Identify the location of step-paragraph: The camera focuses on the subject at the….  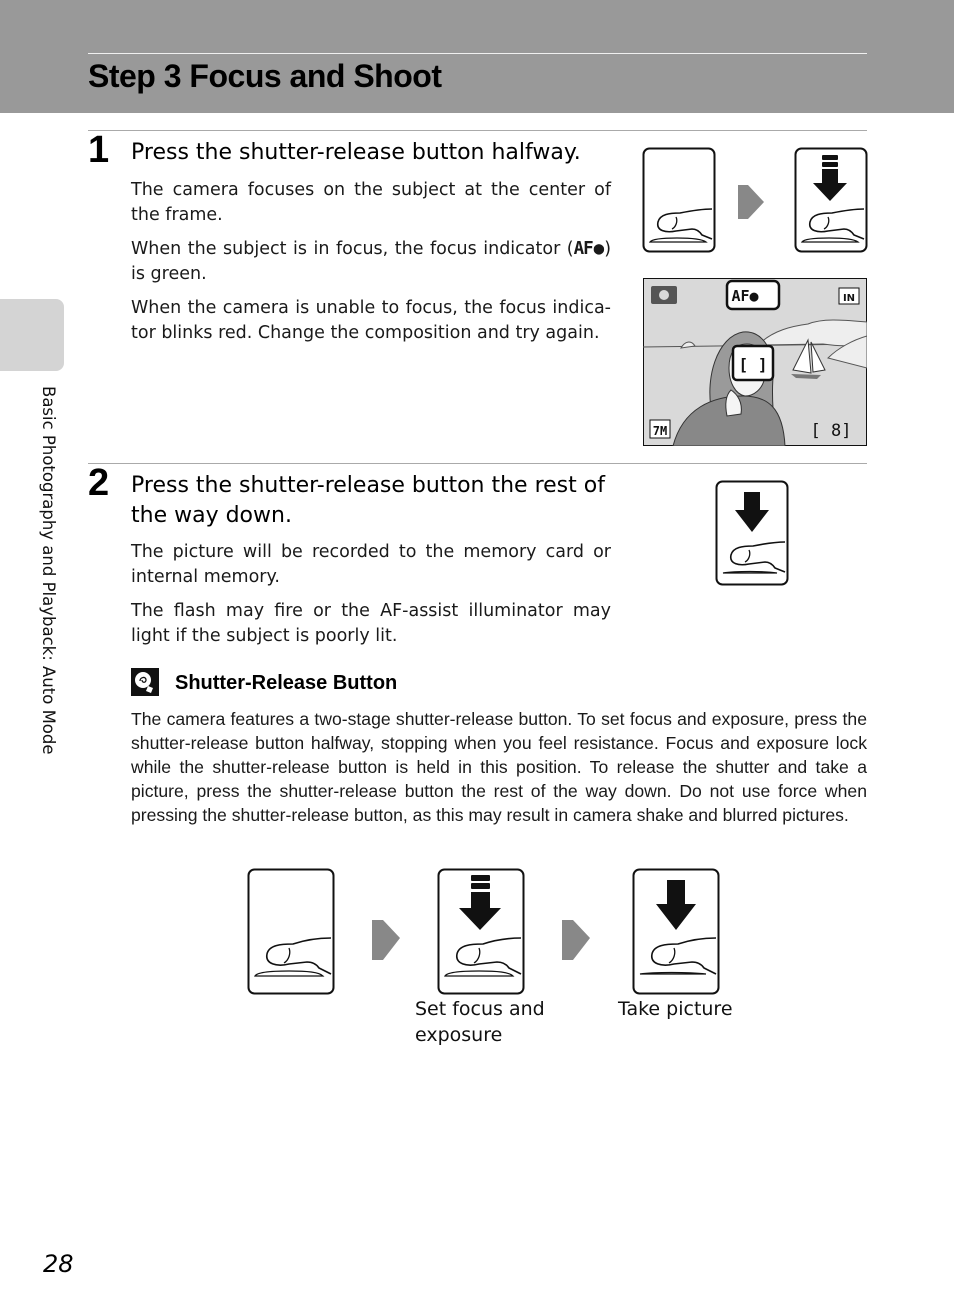
(371, 202).